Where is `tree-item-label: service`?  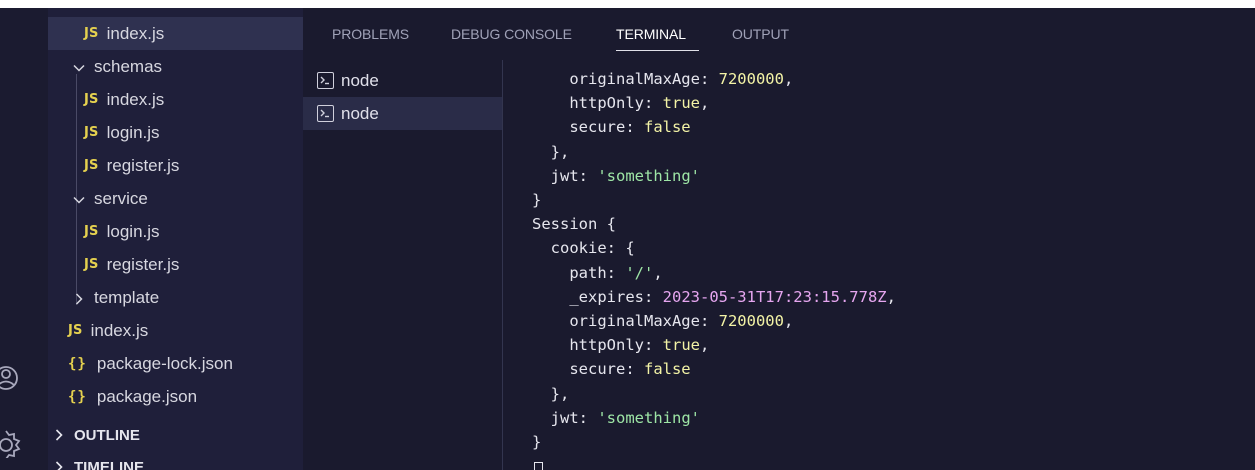 tree-item-label: service is located at coordinates (121, 198).